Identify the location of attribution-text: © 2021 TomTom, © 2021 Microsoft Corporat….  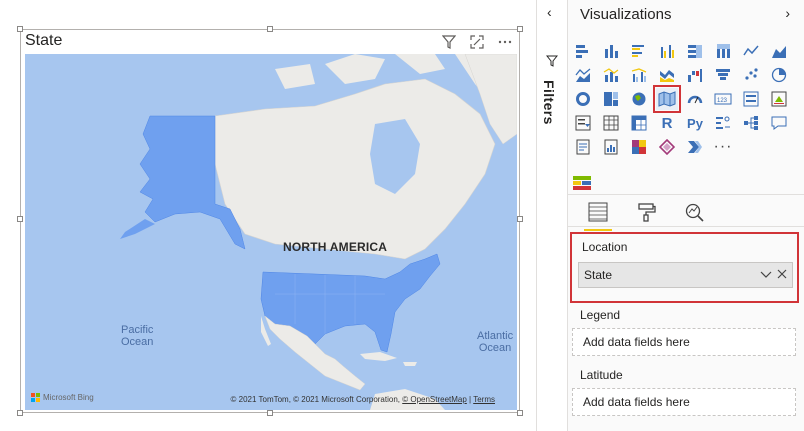
(315, 399).